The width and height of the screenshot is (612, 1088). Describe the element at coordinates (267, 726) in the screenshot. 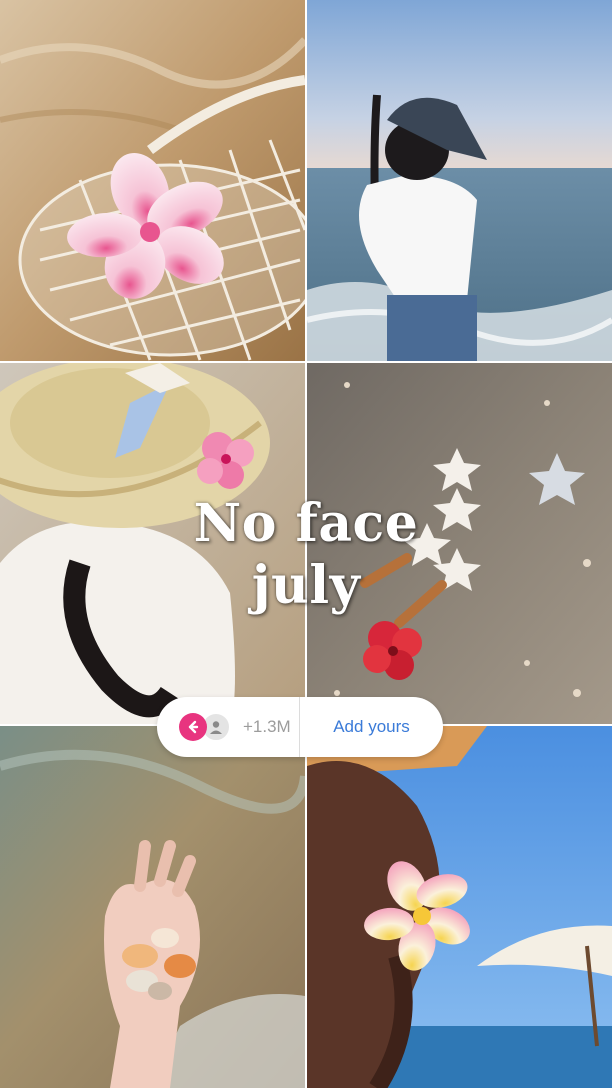

I see `participant-count: +1.3M` at that location.